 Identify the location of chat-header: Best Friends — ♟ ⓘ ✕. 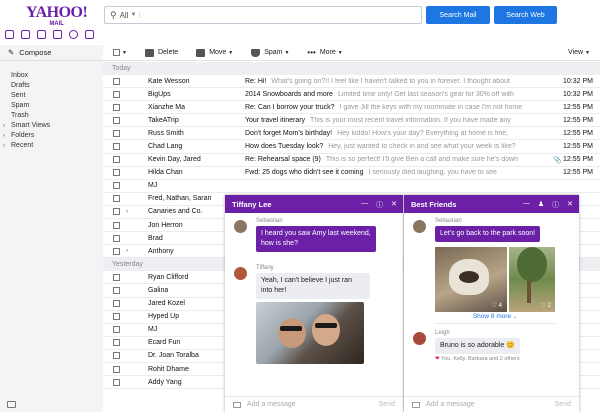
(491, 204).